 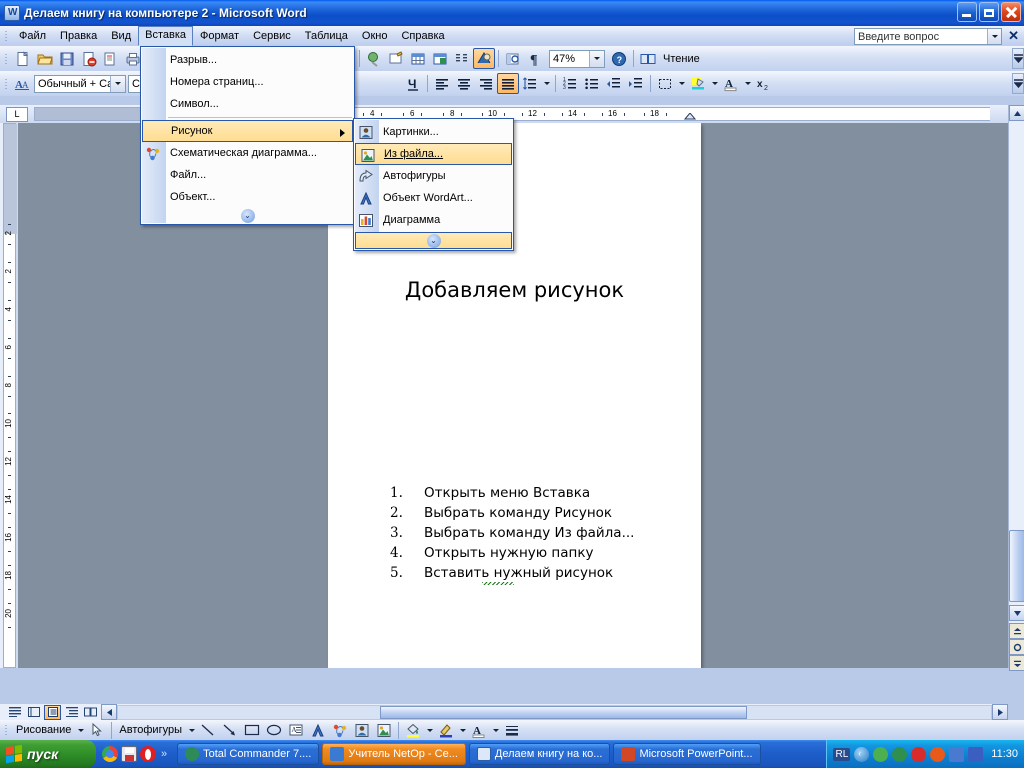 What do you see at coordinates (23, 58) in the screenshot?
I see `new-document-icon` at bounding box center [23, 58].